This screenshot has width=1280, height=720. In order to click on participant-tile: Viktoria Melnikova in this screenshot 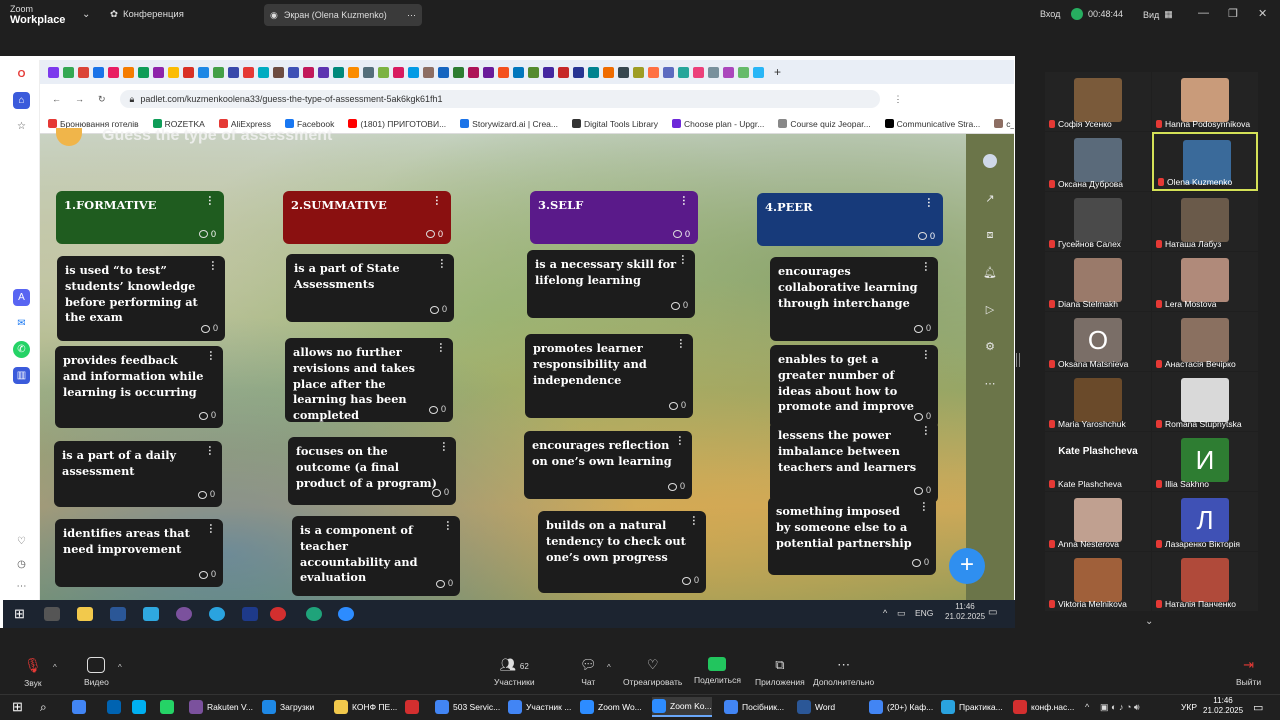, I will do `click(1098, 581)`.